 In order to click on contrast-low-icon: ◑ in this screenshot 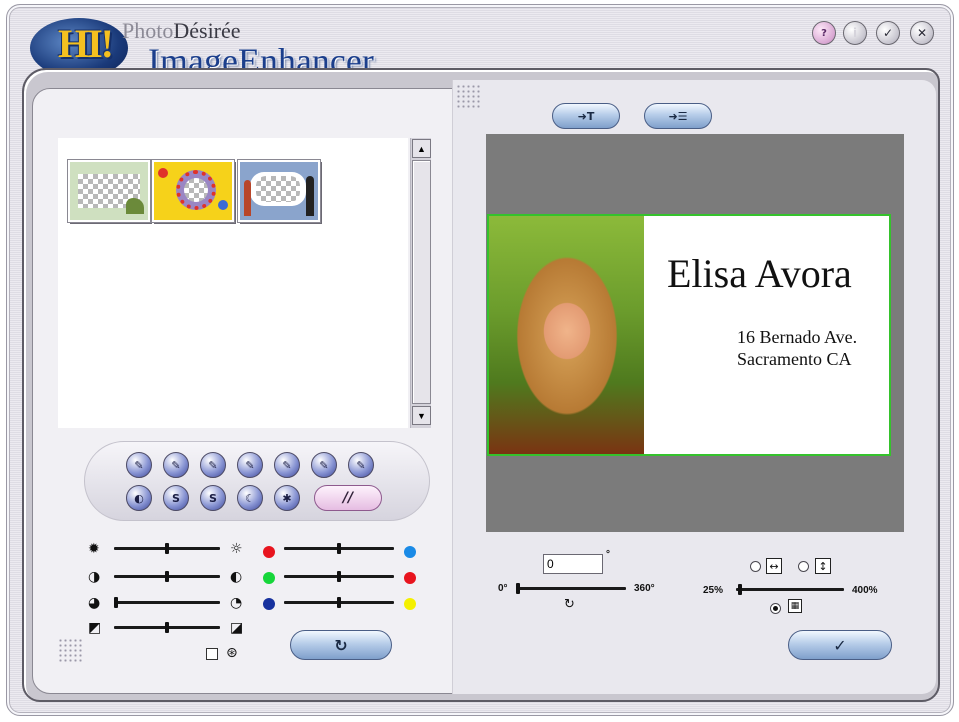, I will do `click(94, 577)`.